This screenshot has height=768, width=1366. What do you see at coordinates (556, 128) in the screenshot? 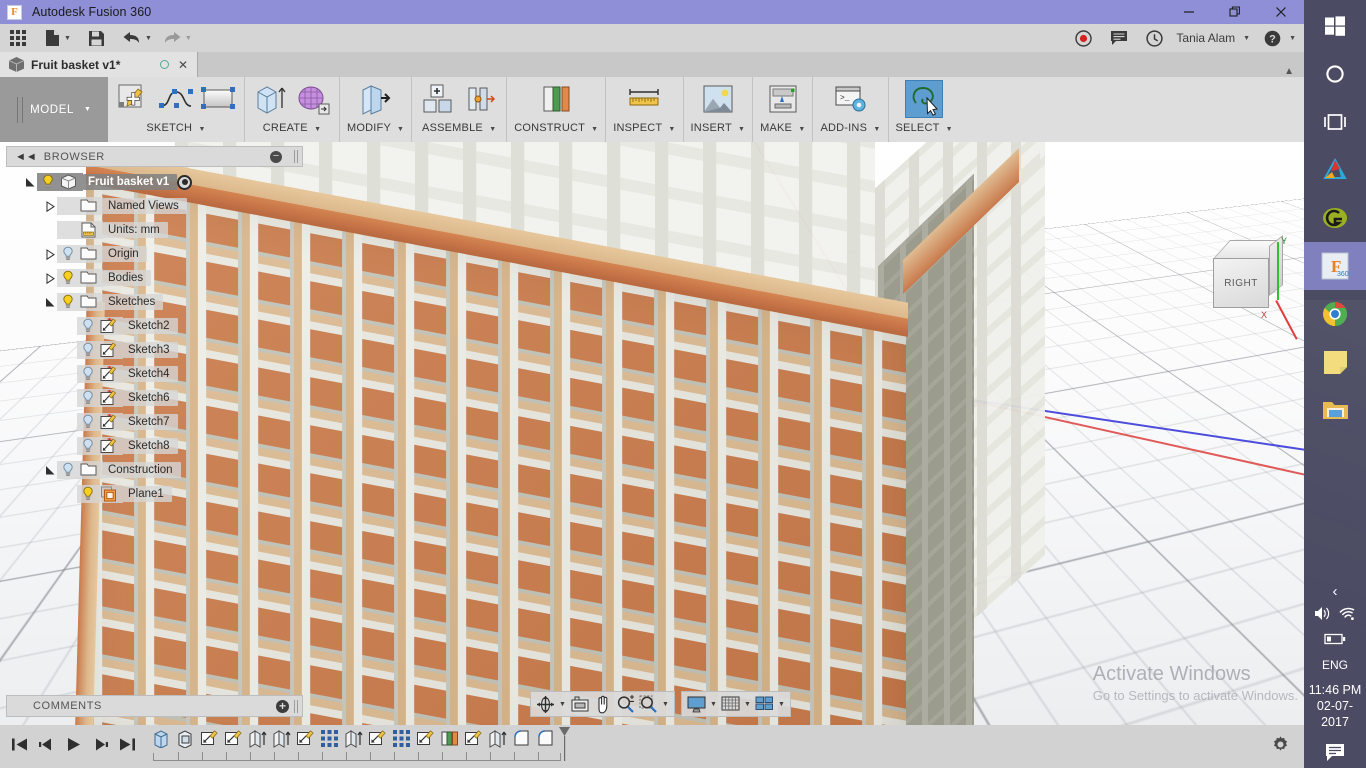
I see `ribbon-group-construct-label: CONSTRUCT ▼` at bounding box center [556, 128].